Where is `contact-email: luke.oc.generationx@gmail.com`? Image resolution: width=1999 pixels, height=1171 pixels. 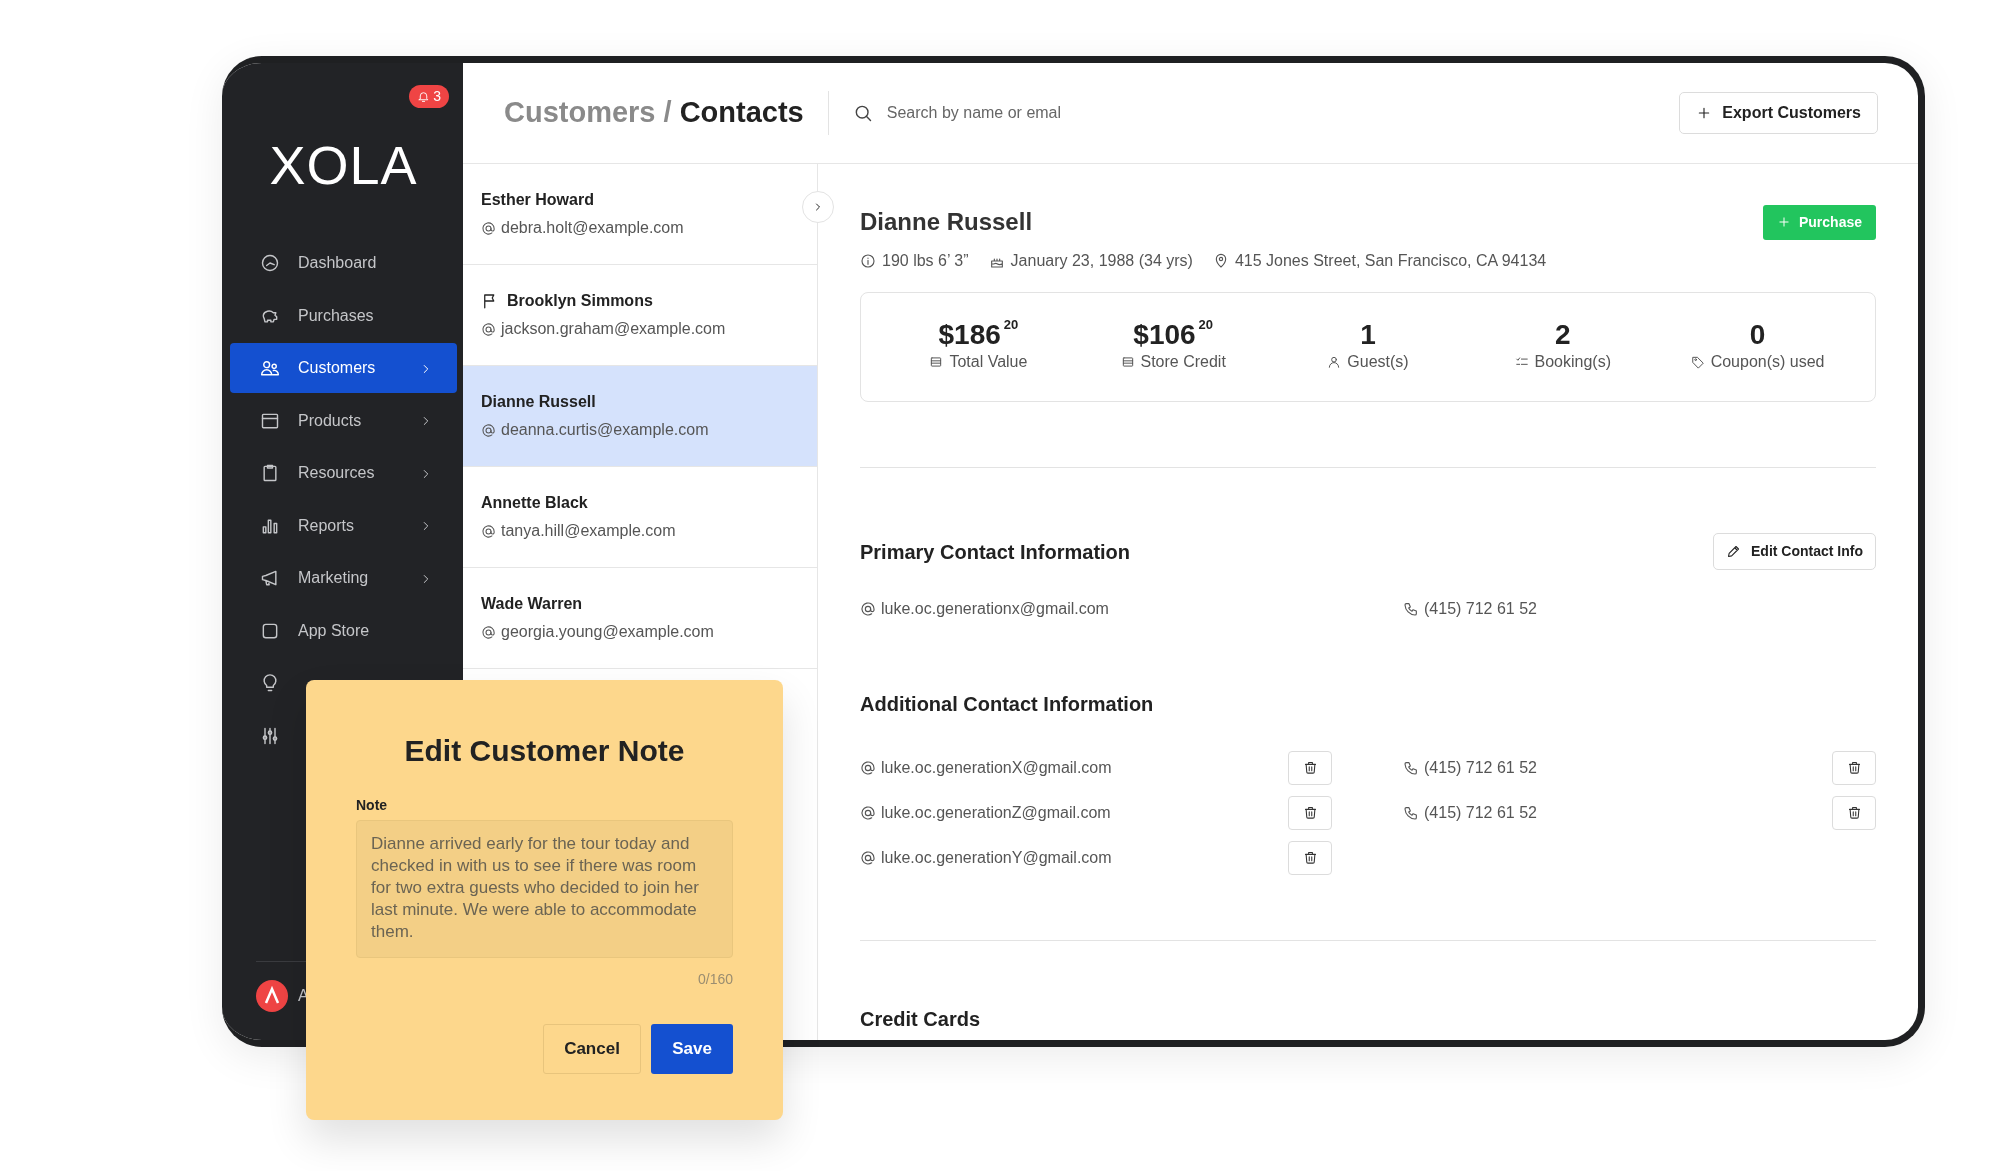 contact-email: luke.oc.generationx@gmail.com is located at coordinates (995, 609).